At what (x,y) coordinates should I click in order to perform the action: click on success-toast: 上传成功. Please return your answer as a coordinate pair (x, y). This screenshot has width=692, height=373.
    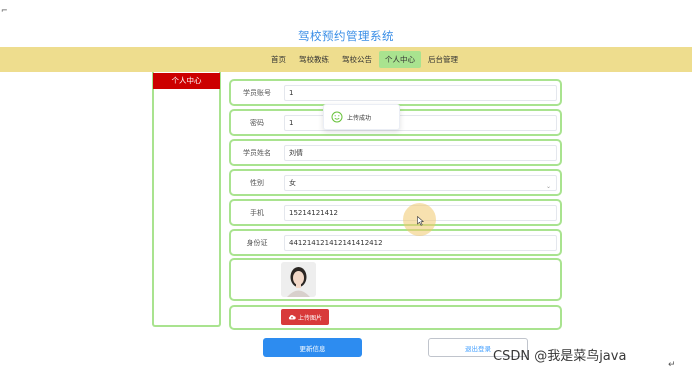
    Looking at the image, I should click on (361, 117).